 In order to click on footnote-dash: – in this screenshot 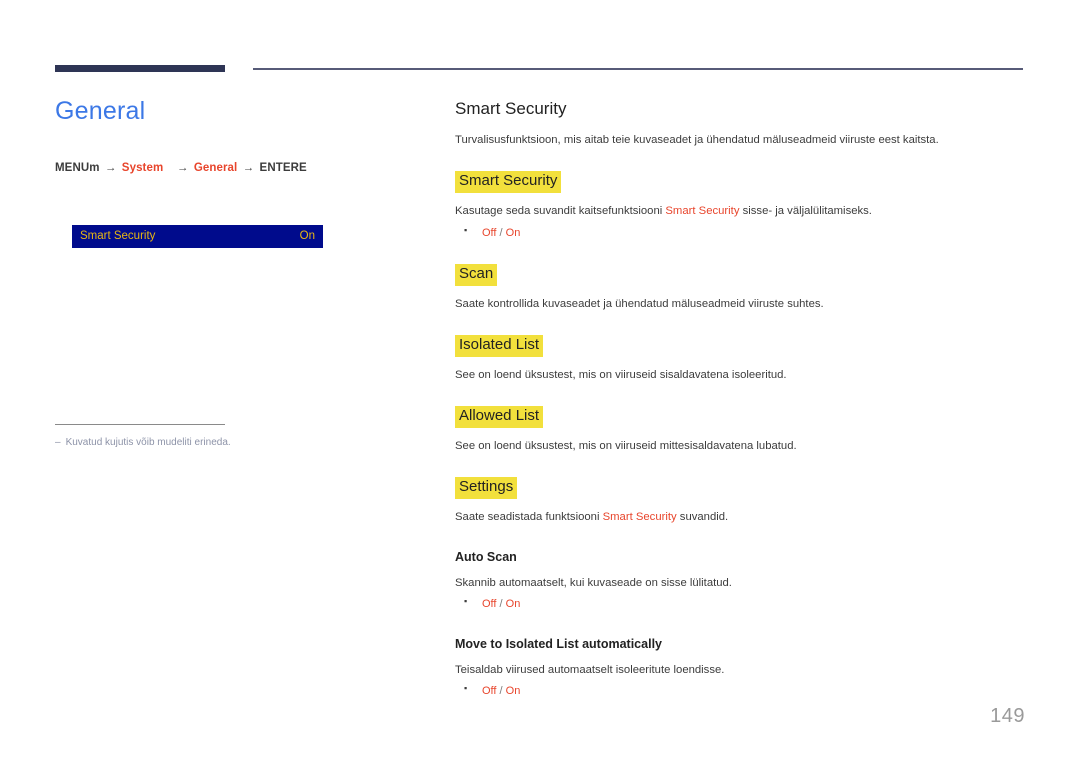, I will do `click(58, 442)`.